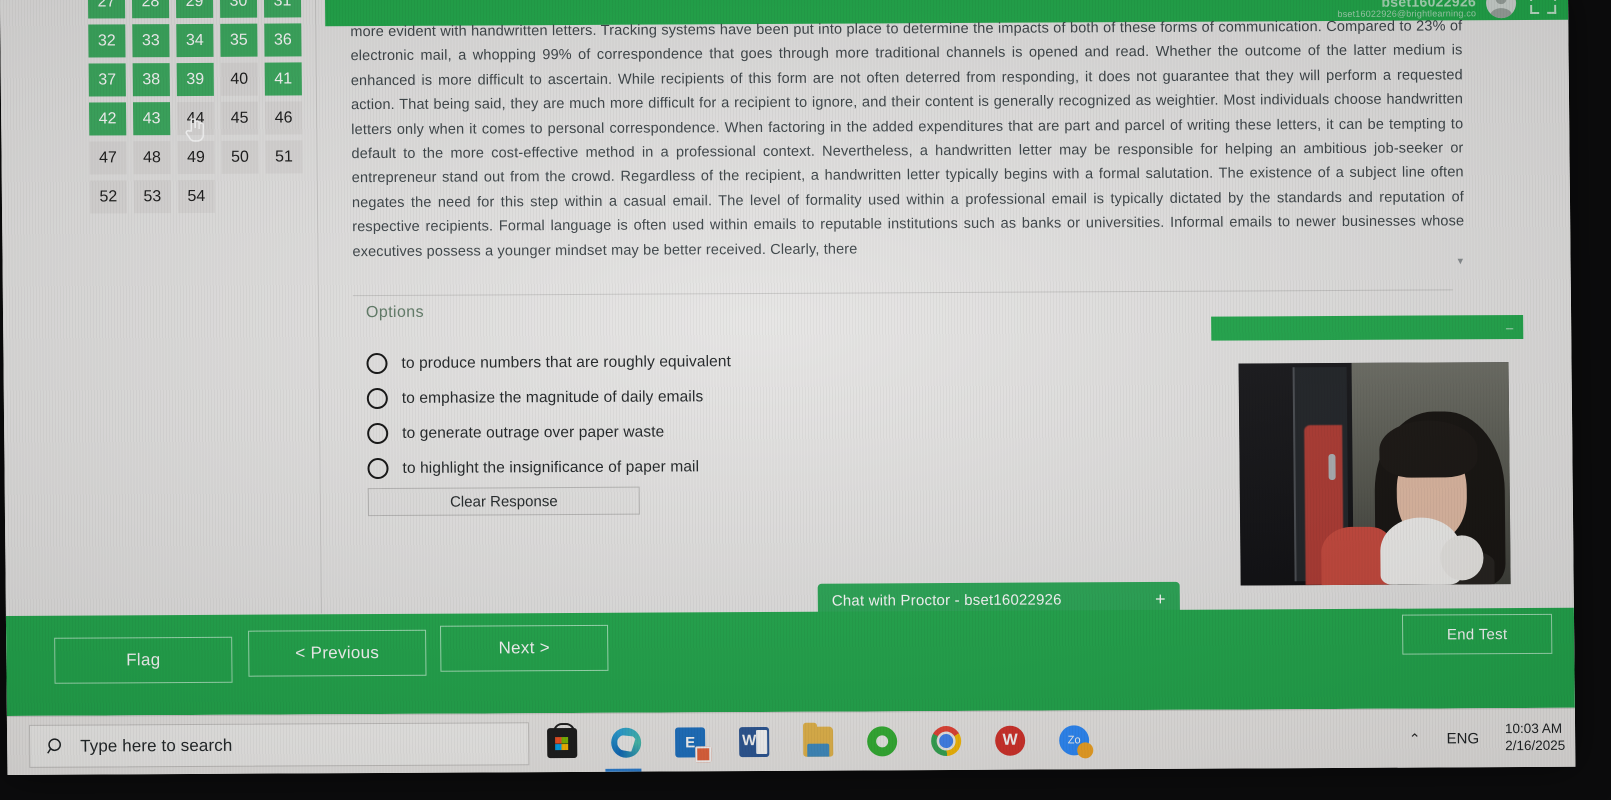 The width and height of the screenshot is (1611, 800). Describe the element at coordinates (790, 661) in the screenshot. I see `exam-action-bar: Flag < Previous Next > End Test` at that location.